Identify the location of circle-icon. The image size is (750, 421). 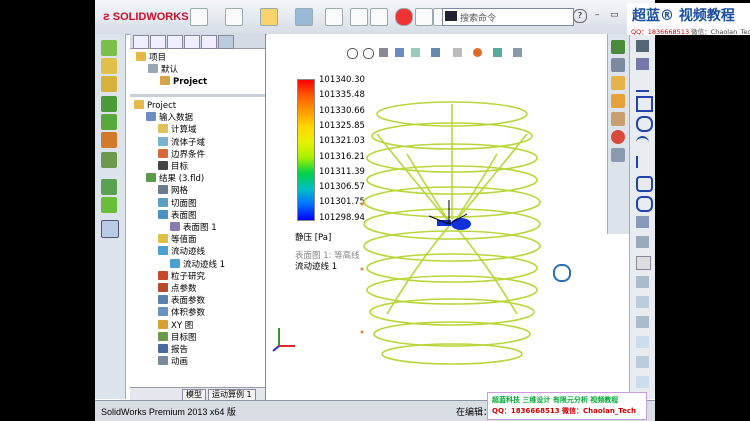
(644, 124).